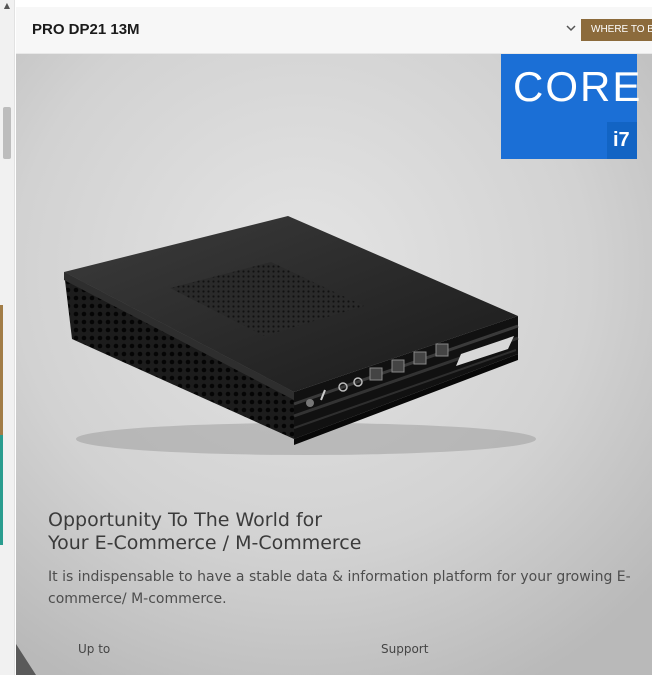 This screenshot has height=675, width=652. Describe the element at coordinates (578, 86) in the screenshot. I see `badge-brand-text: CORE` at that location.